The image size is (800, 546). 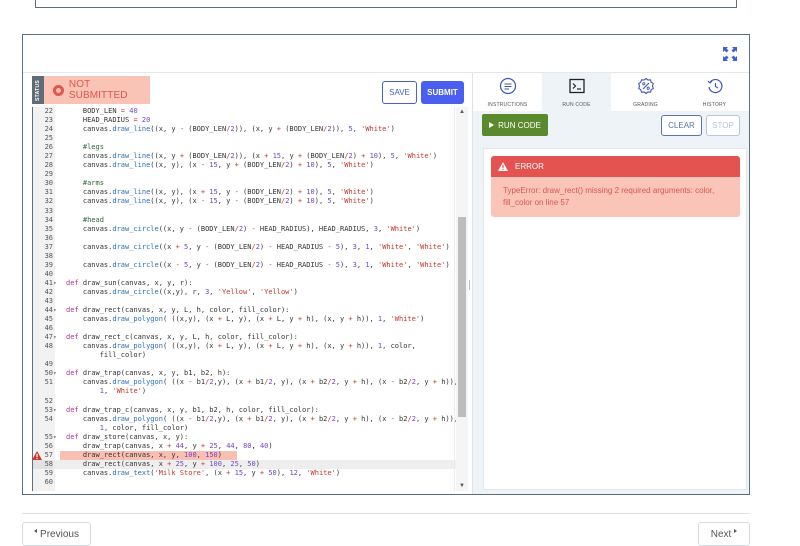 I want to click on line-number: 35, so click(x=48, y=228).